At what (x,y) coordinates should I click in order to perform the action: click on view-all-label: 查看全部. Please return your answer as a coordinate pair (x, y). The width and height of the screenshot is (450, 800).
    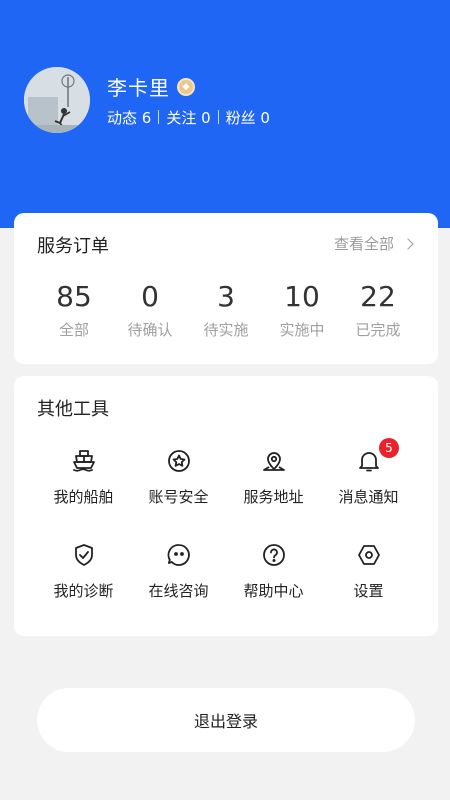
    Looking at the image, I should click on (363, 244).